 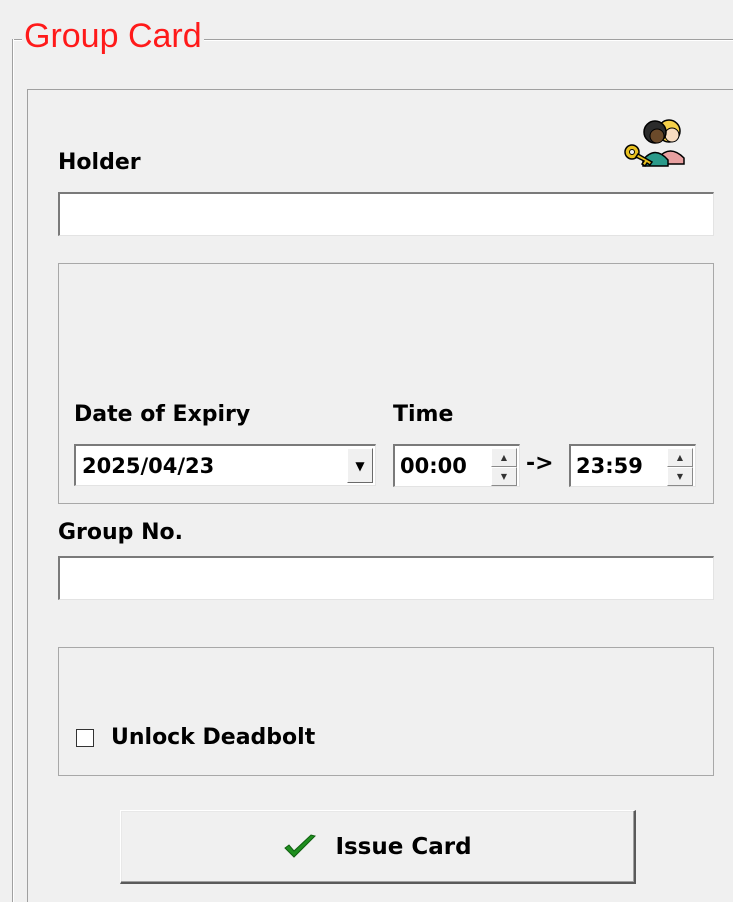 What do you see at coordinates (423, 414) in the screenshot?
I see `time-label: Time` at bounding box center [423, 414].